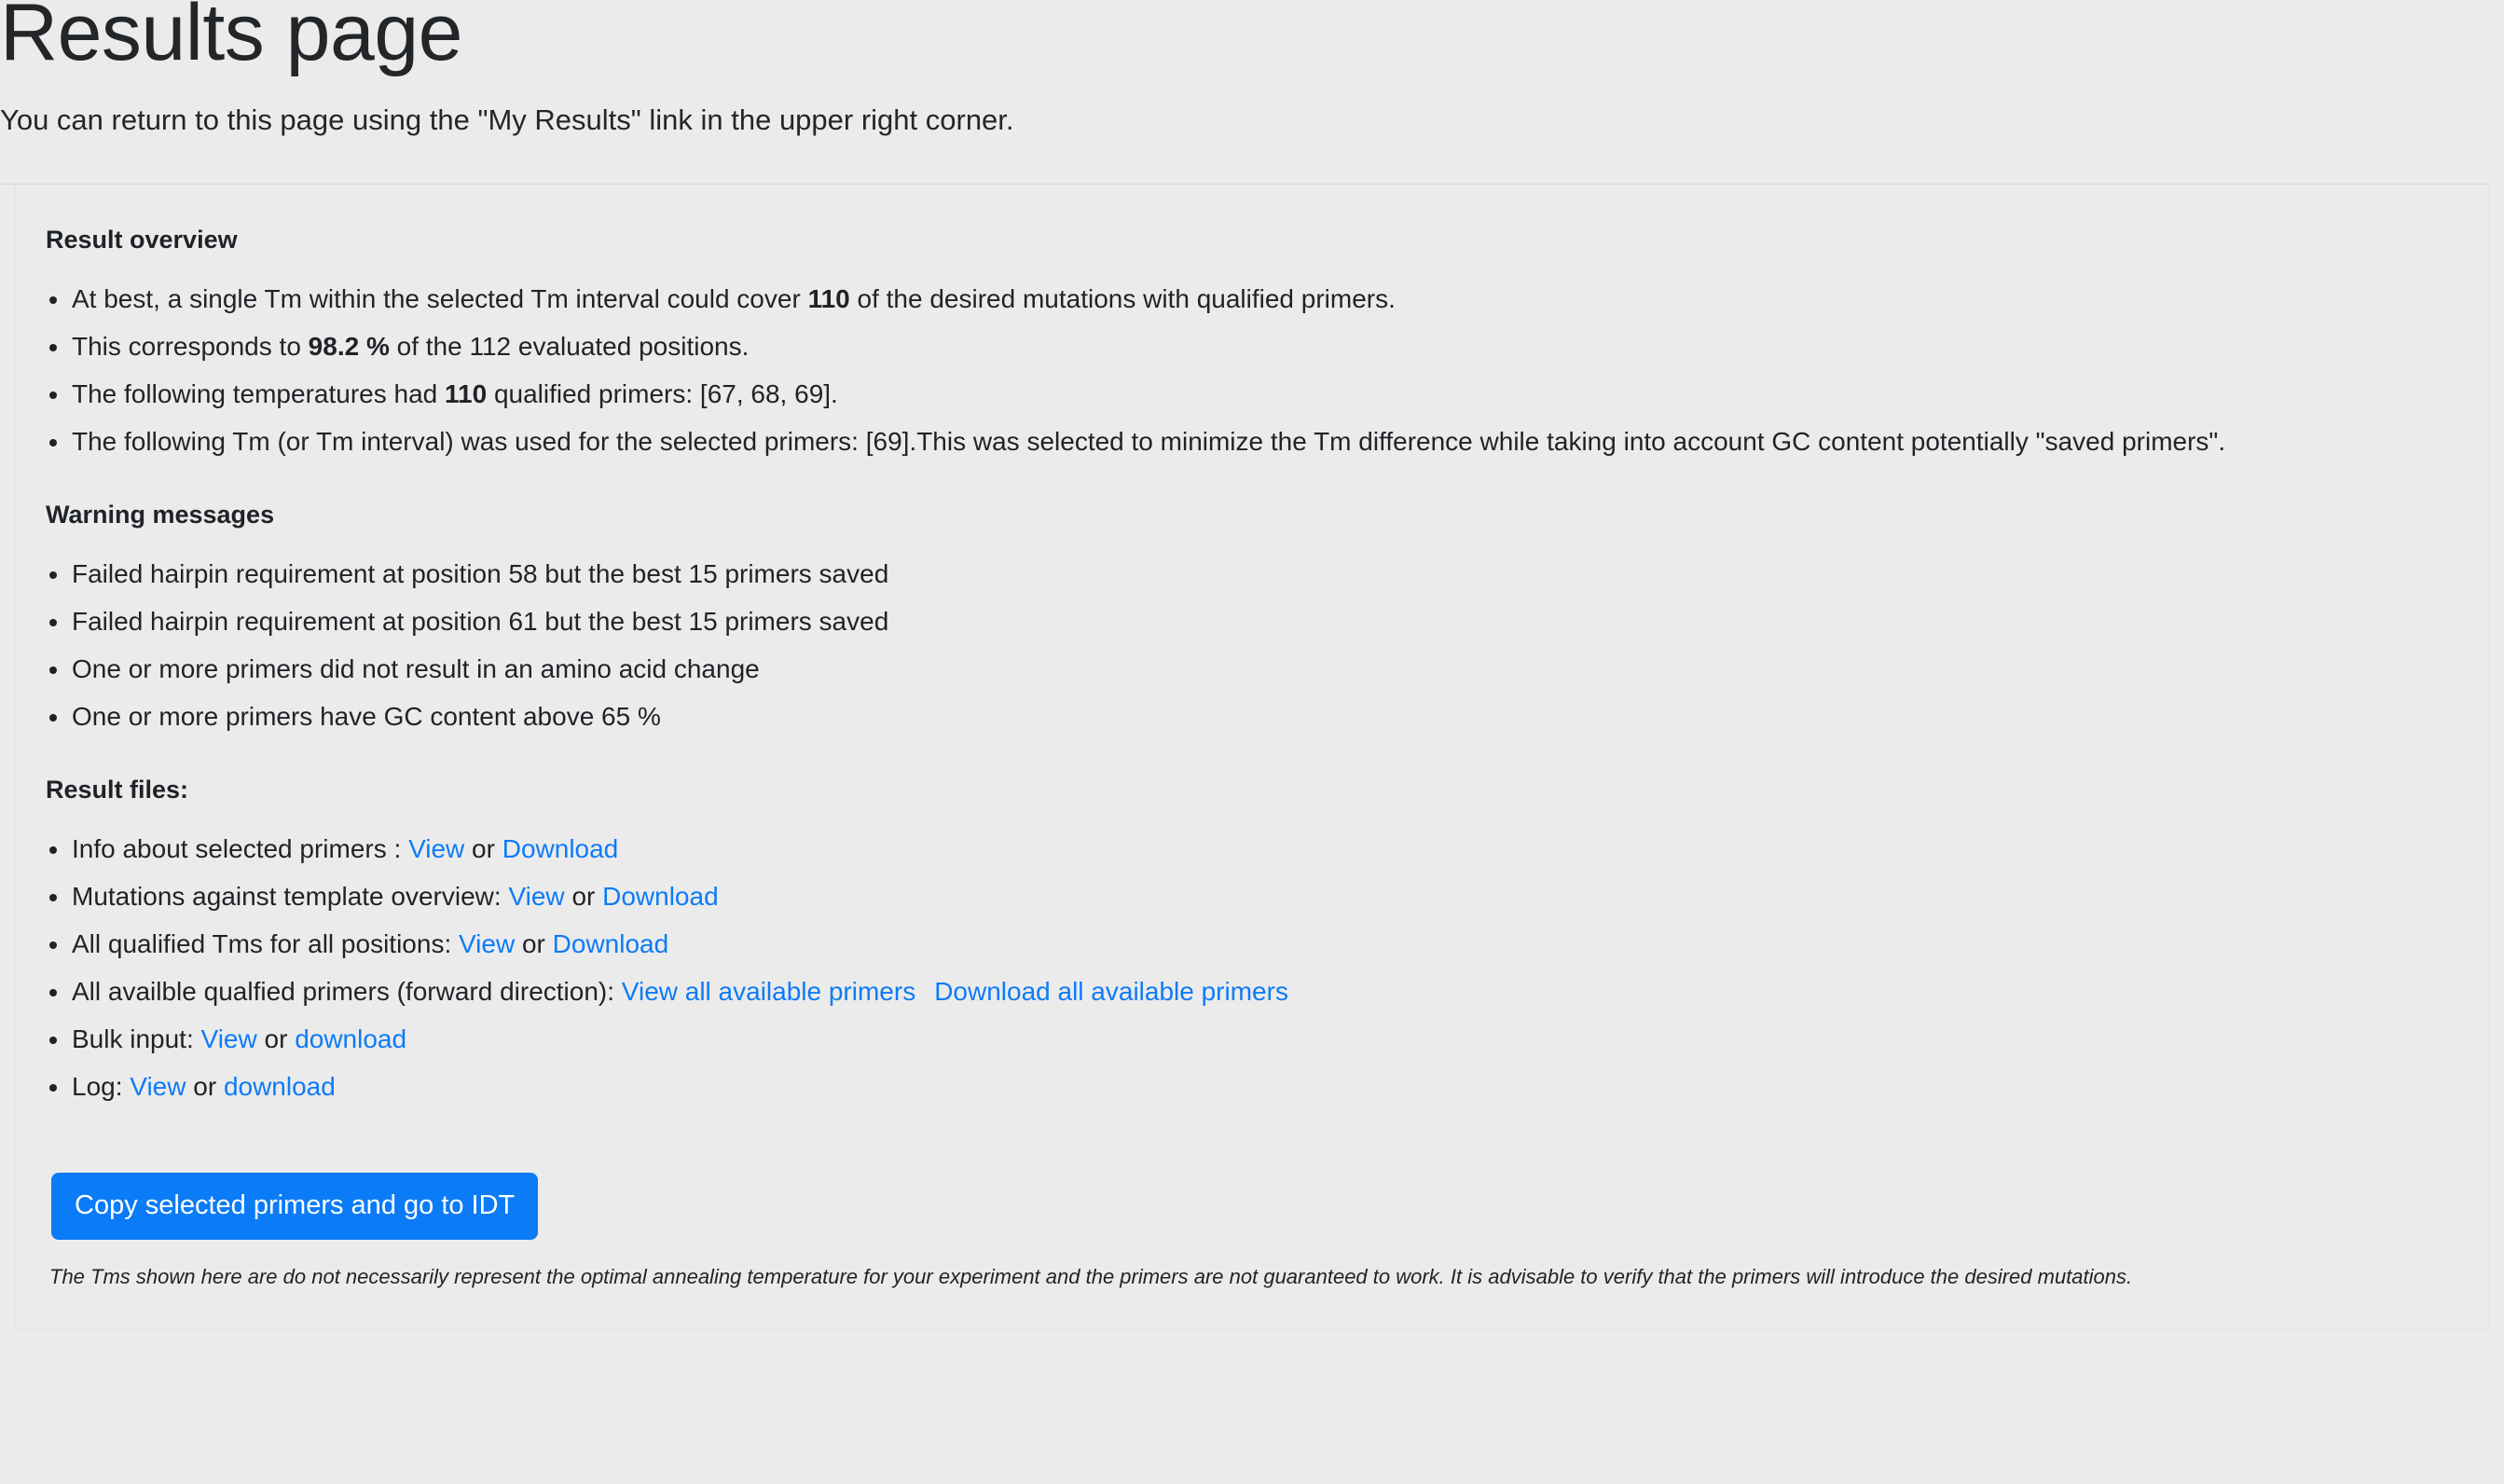  What do you see at coordinates (98, 1086) in the screenshot?
I see `file-label: Log:` at bounding box center [98, 1086].